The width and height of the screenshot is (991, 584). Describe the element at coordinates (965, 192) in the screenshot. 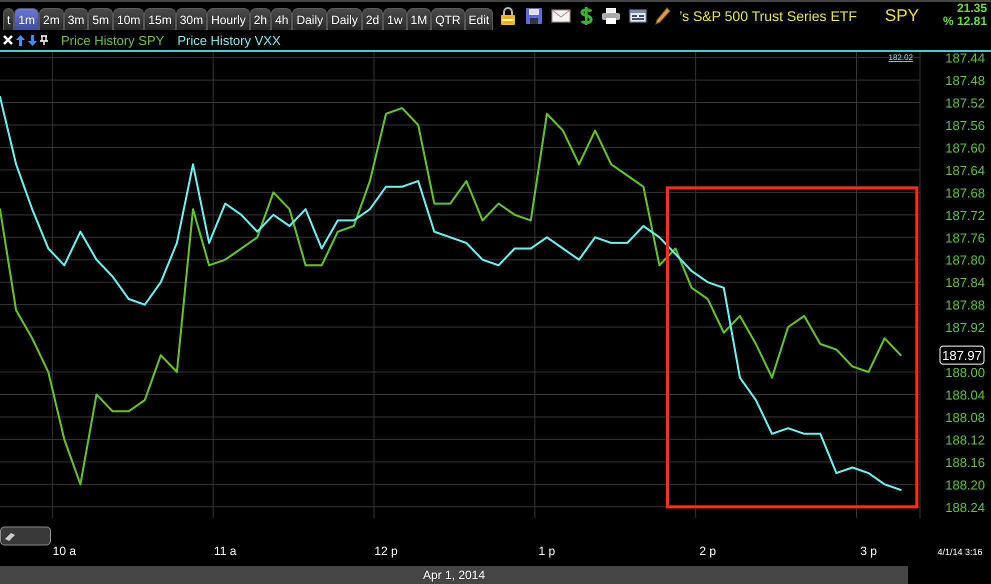

I see `price-axis-label: 187.68` at that location.